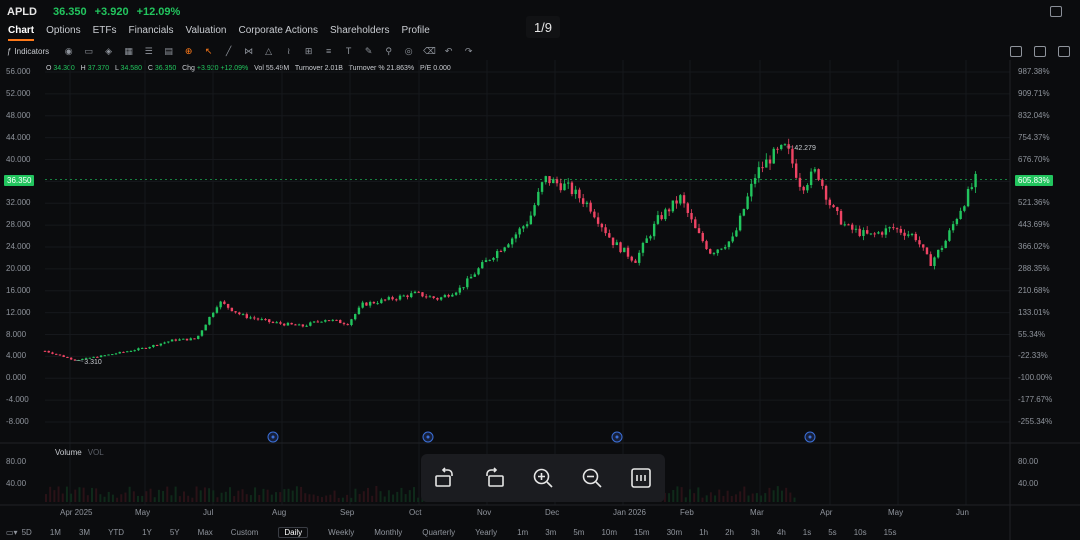  Describe the element at coordinates (12, 532) in the screenshot. I see `calendar-icon: ▭▾` at that location.